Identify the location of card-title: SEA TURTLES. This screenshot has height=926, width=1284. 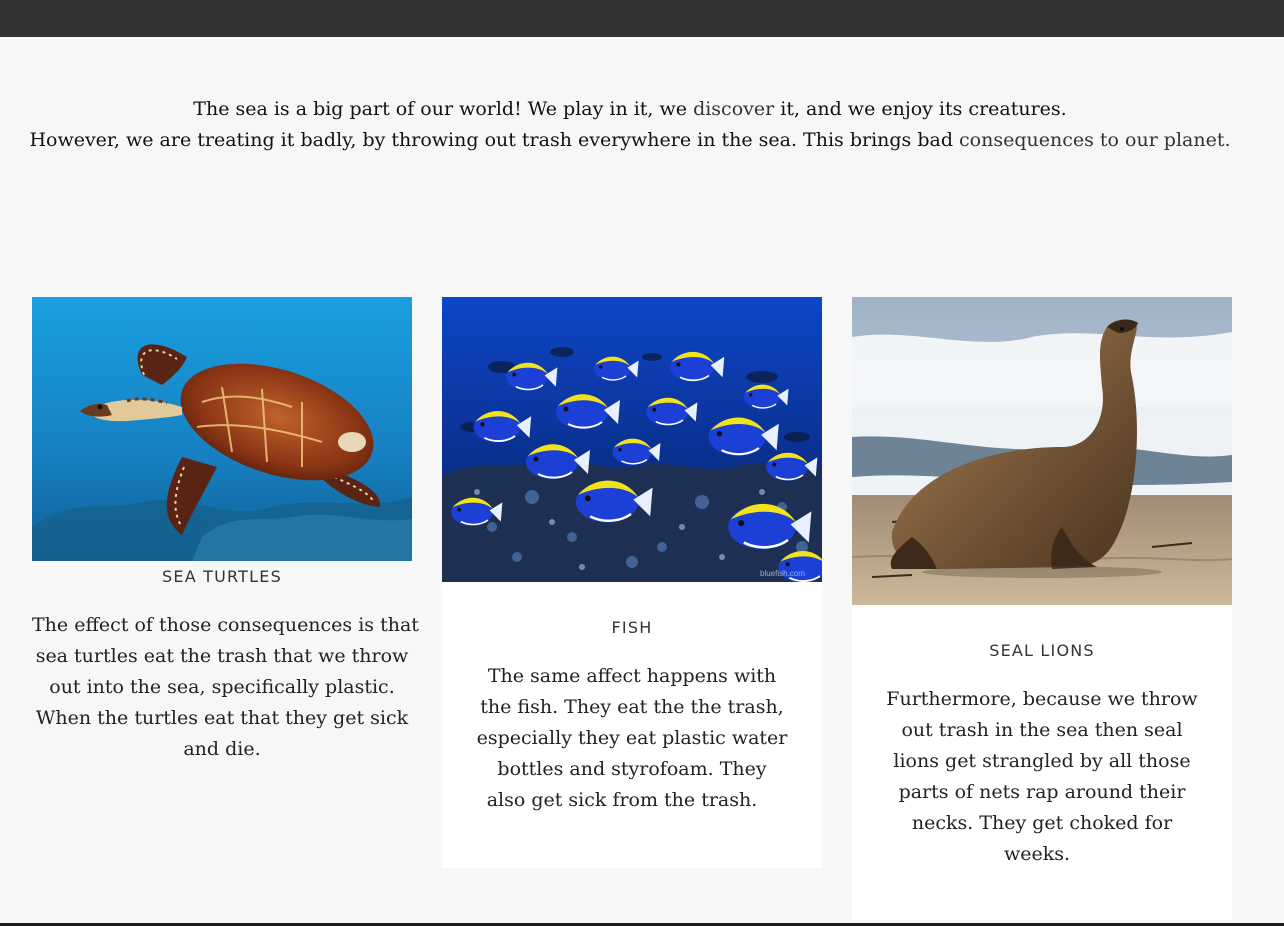
(222, 576).